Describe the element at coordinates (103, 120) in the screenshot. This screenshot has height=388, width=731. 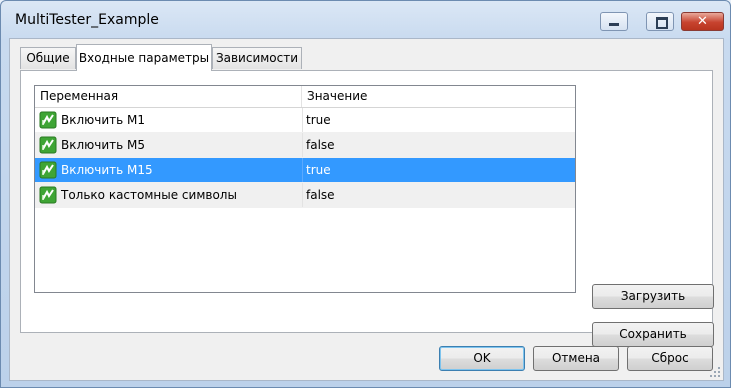
I see `row-name: Включить M1` at that location.